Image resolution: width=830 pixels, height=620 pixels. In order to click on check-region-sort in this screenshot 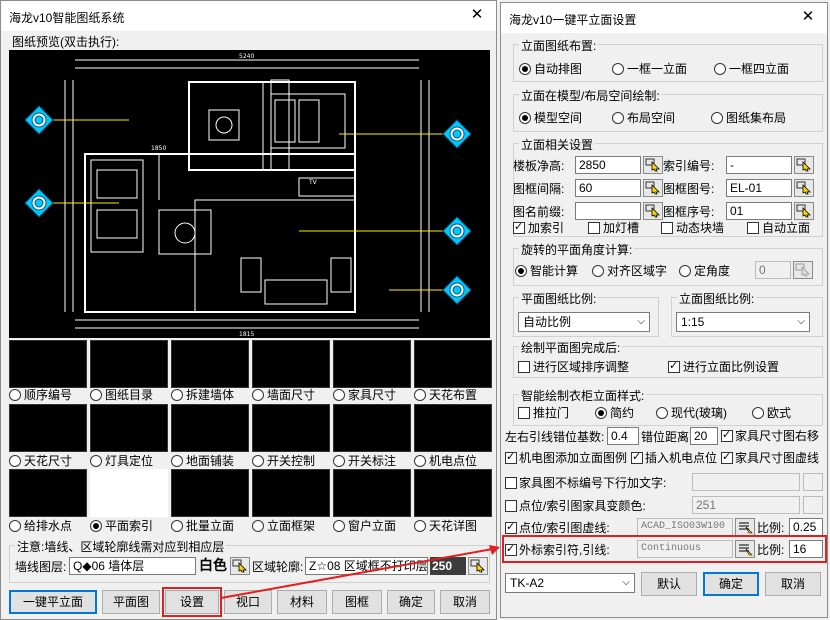, I will do `click(524, 367)`.